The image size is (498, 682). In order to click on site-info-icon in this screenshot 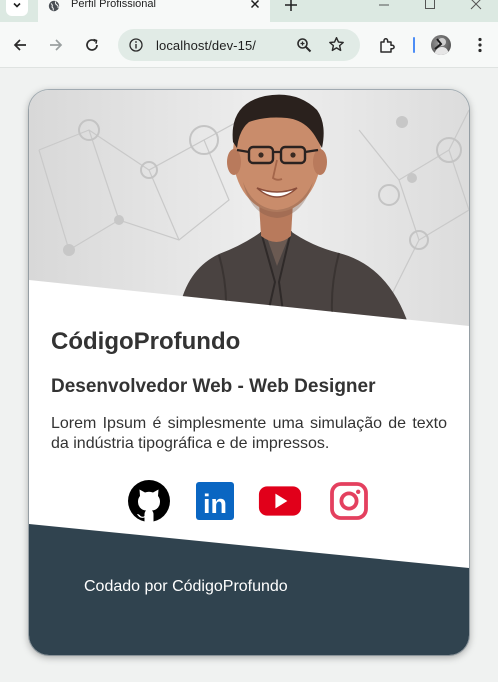, I will do `click(136, 45)`.